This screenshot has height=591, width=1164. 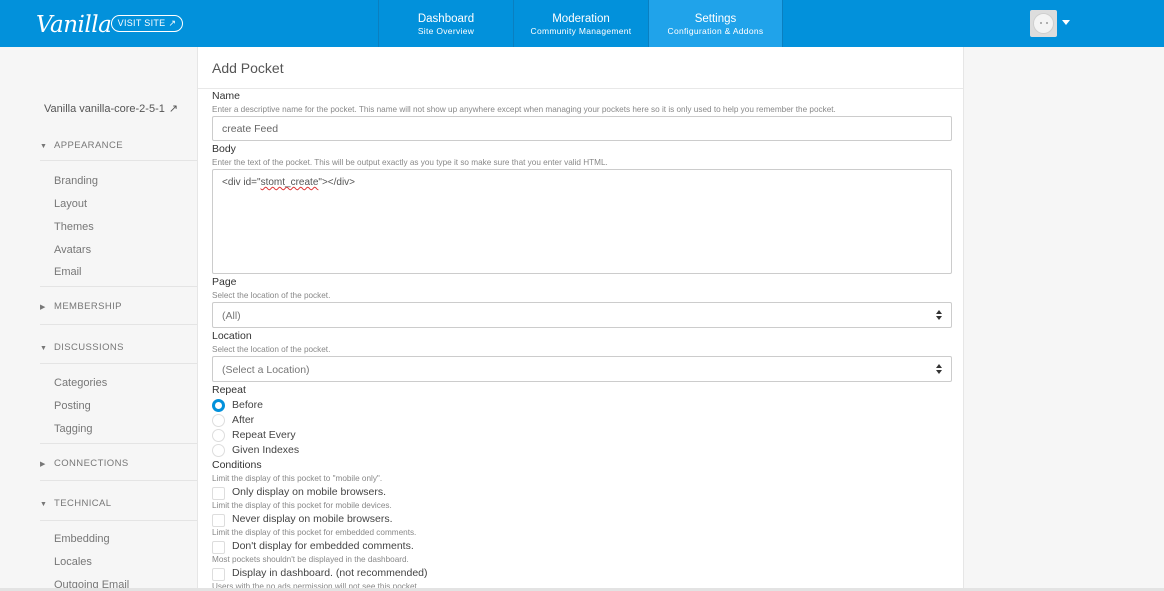 I want to click on sidebar-section-connections: ▶ CONNECTIONS, so click(x=84, y=463).